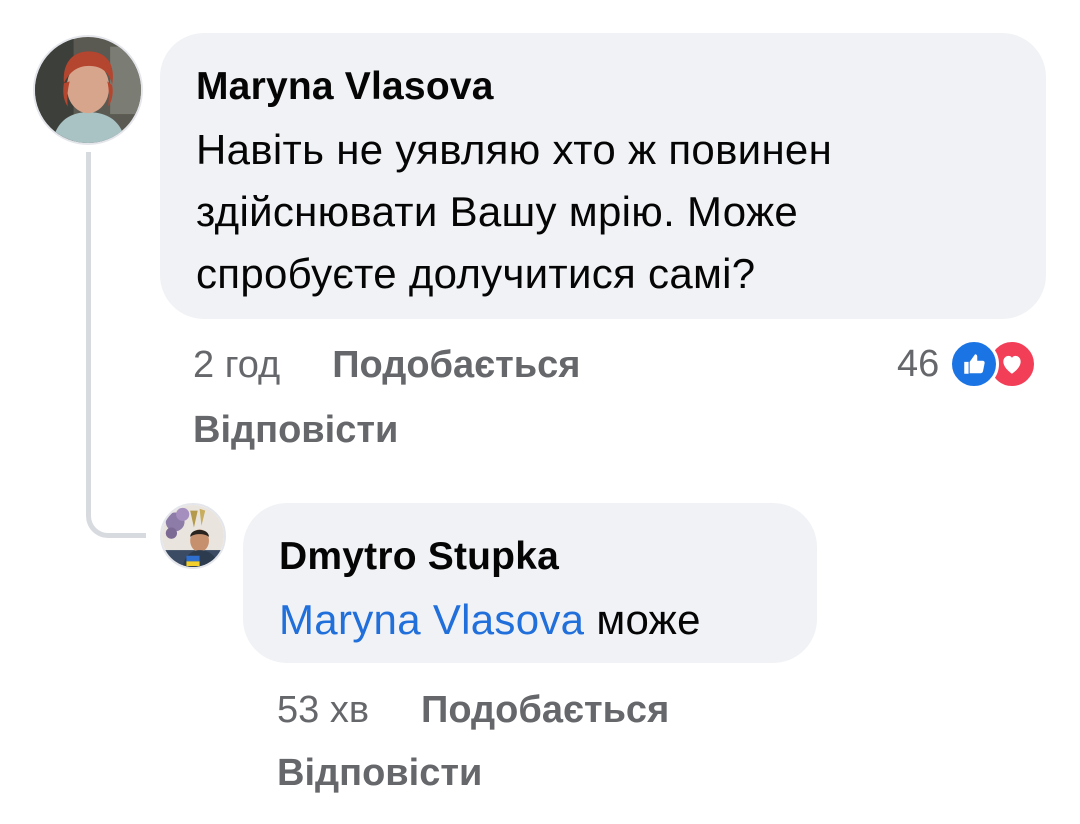  What do you see at coordinates (642, 619) in the screenshot?
I see `reply-text-body: може` at bounding box center [642, 619].